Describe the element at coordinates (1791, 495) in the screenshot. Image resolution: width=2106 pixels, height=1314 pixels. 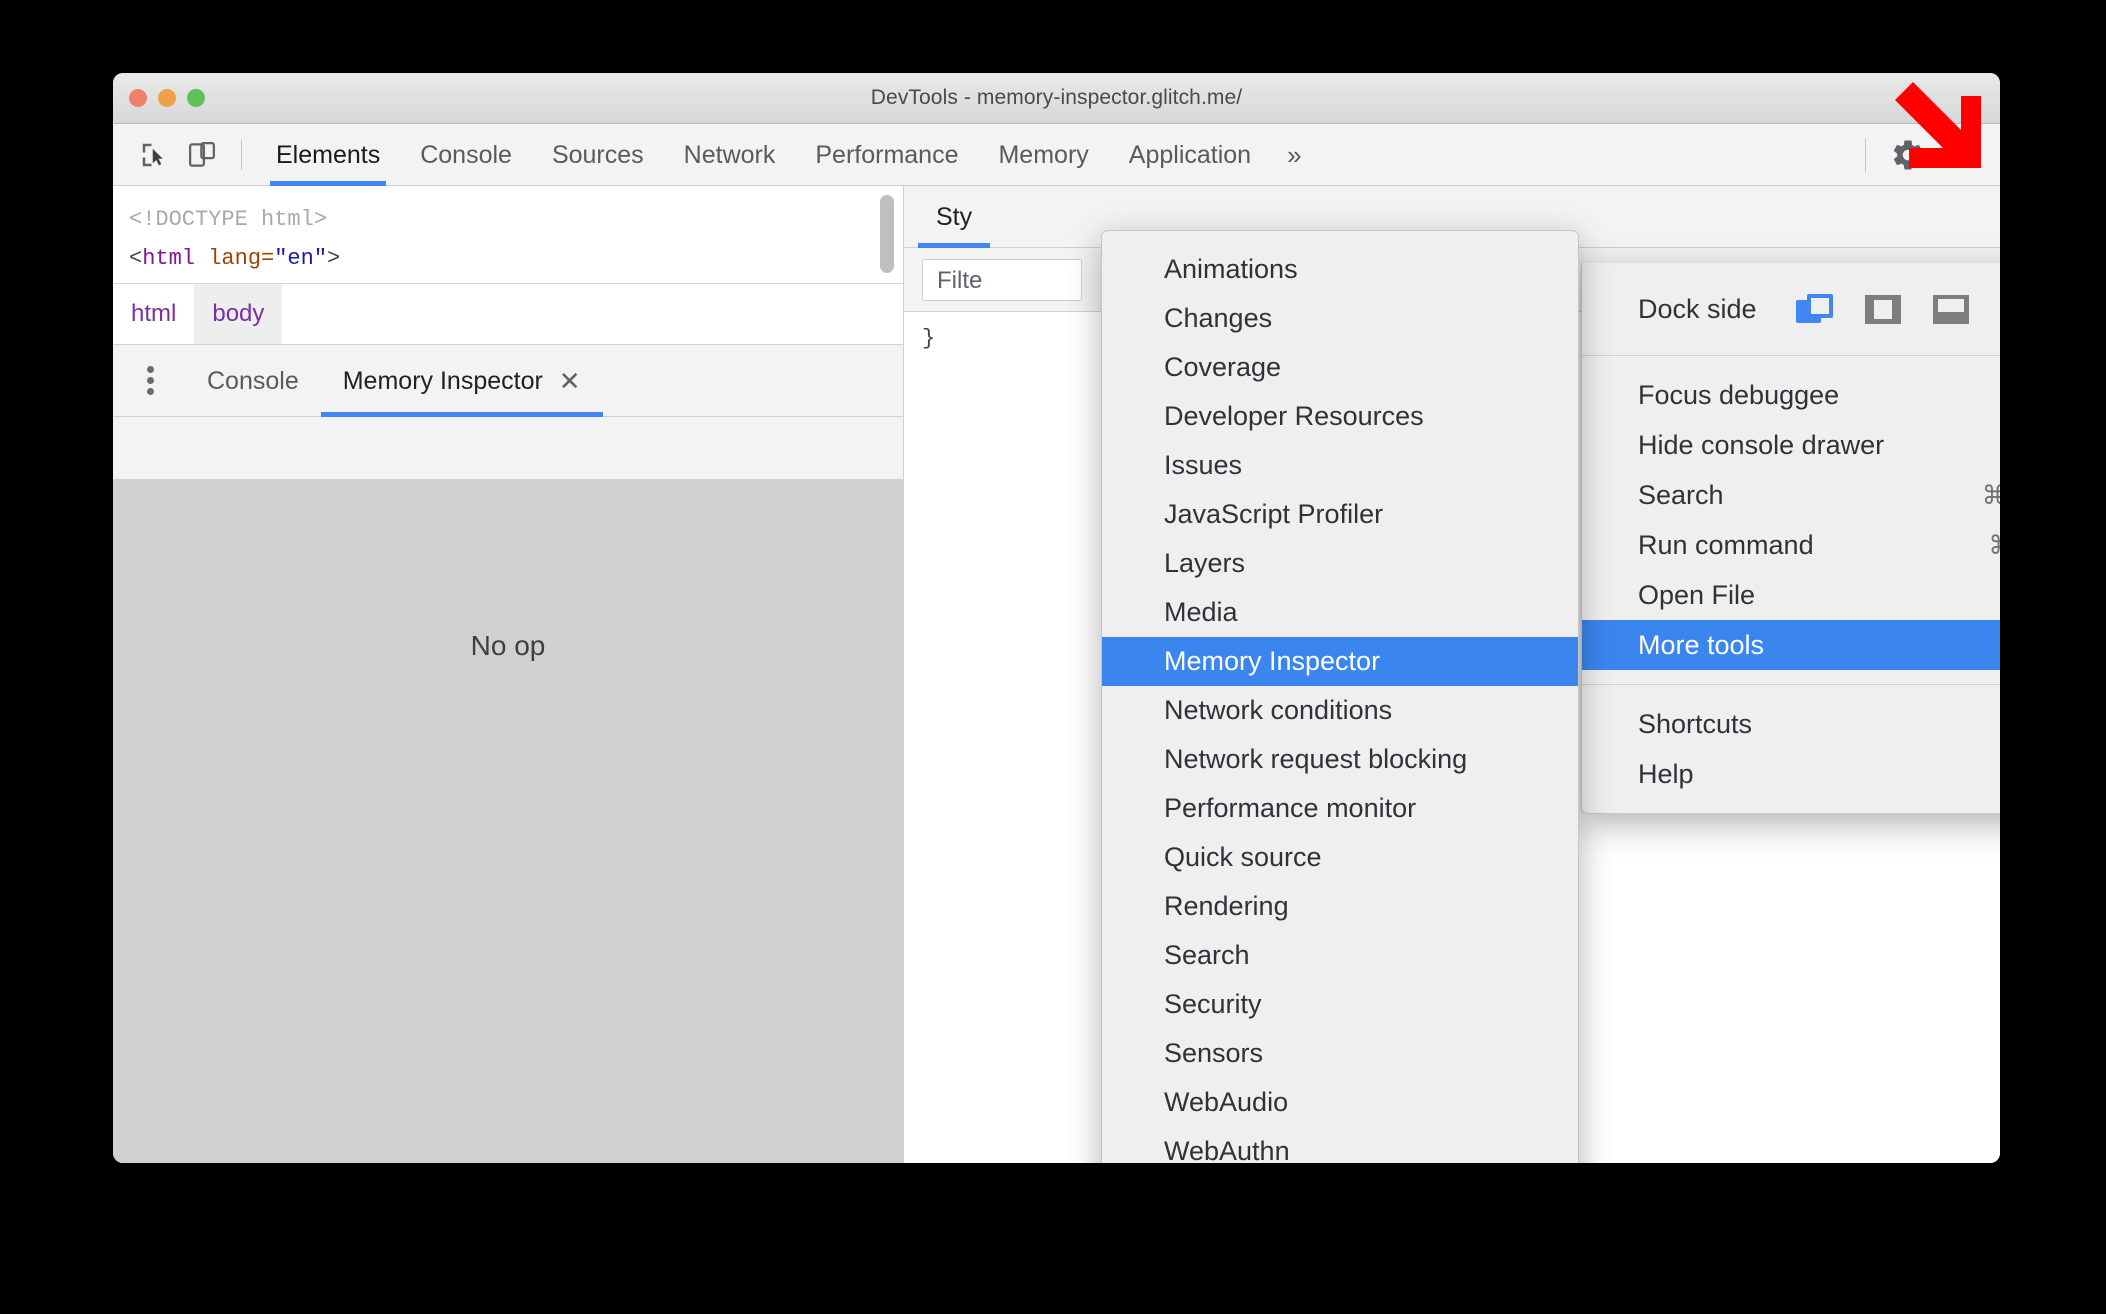
I see `menu-item-search: Search ⌘ ⌥ F` at that location.